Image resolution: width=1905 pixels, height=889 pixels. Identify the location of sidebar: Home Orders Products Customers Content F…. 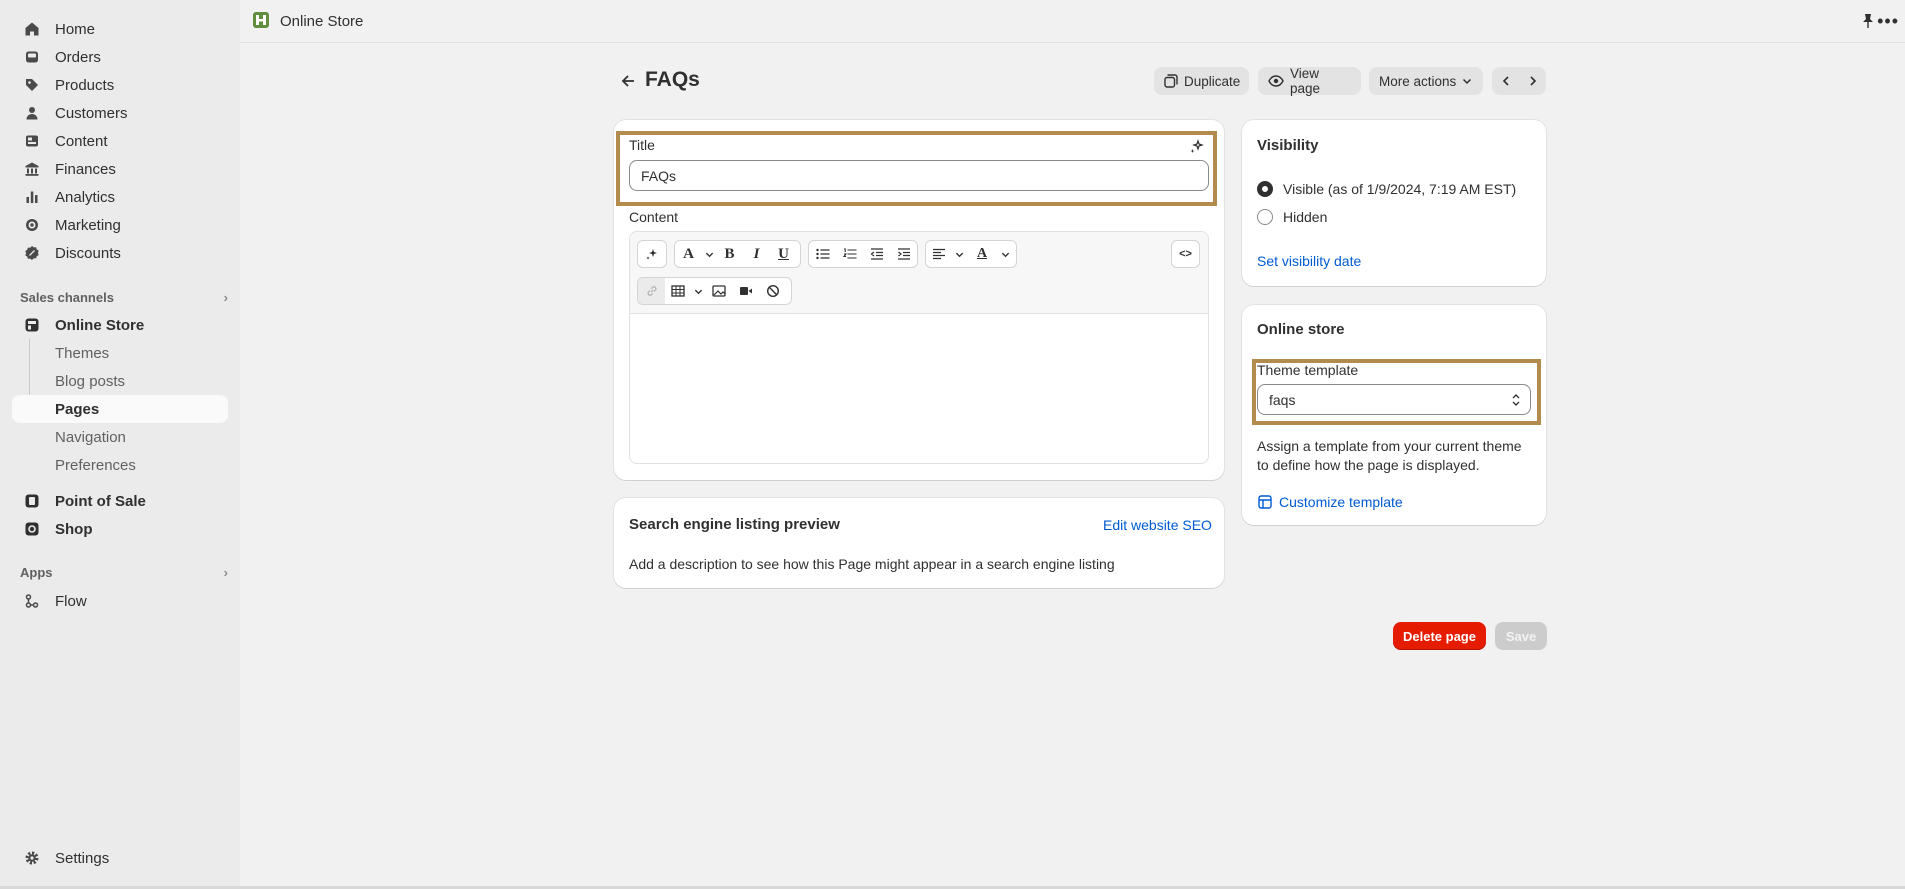
(120, 444).